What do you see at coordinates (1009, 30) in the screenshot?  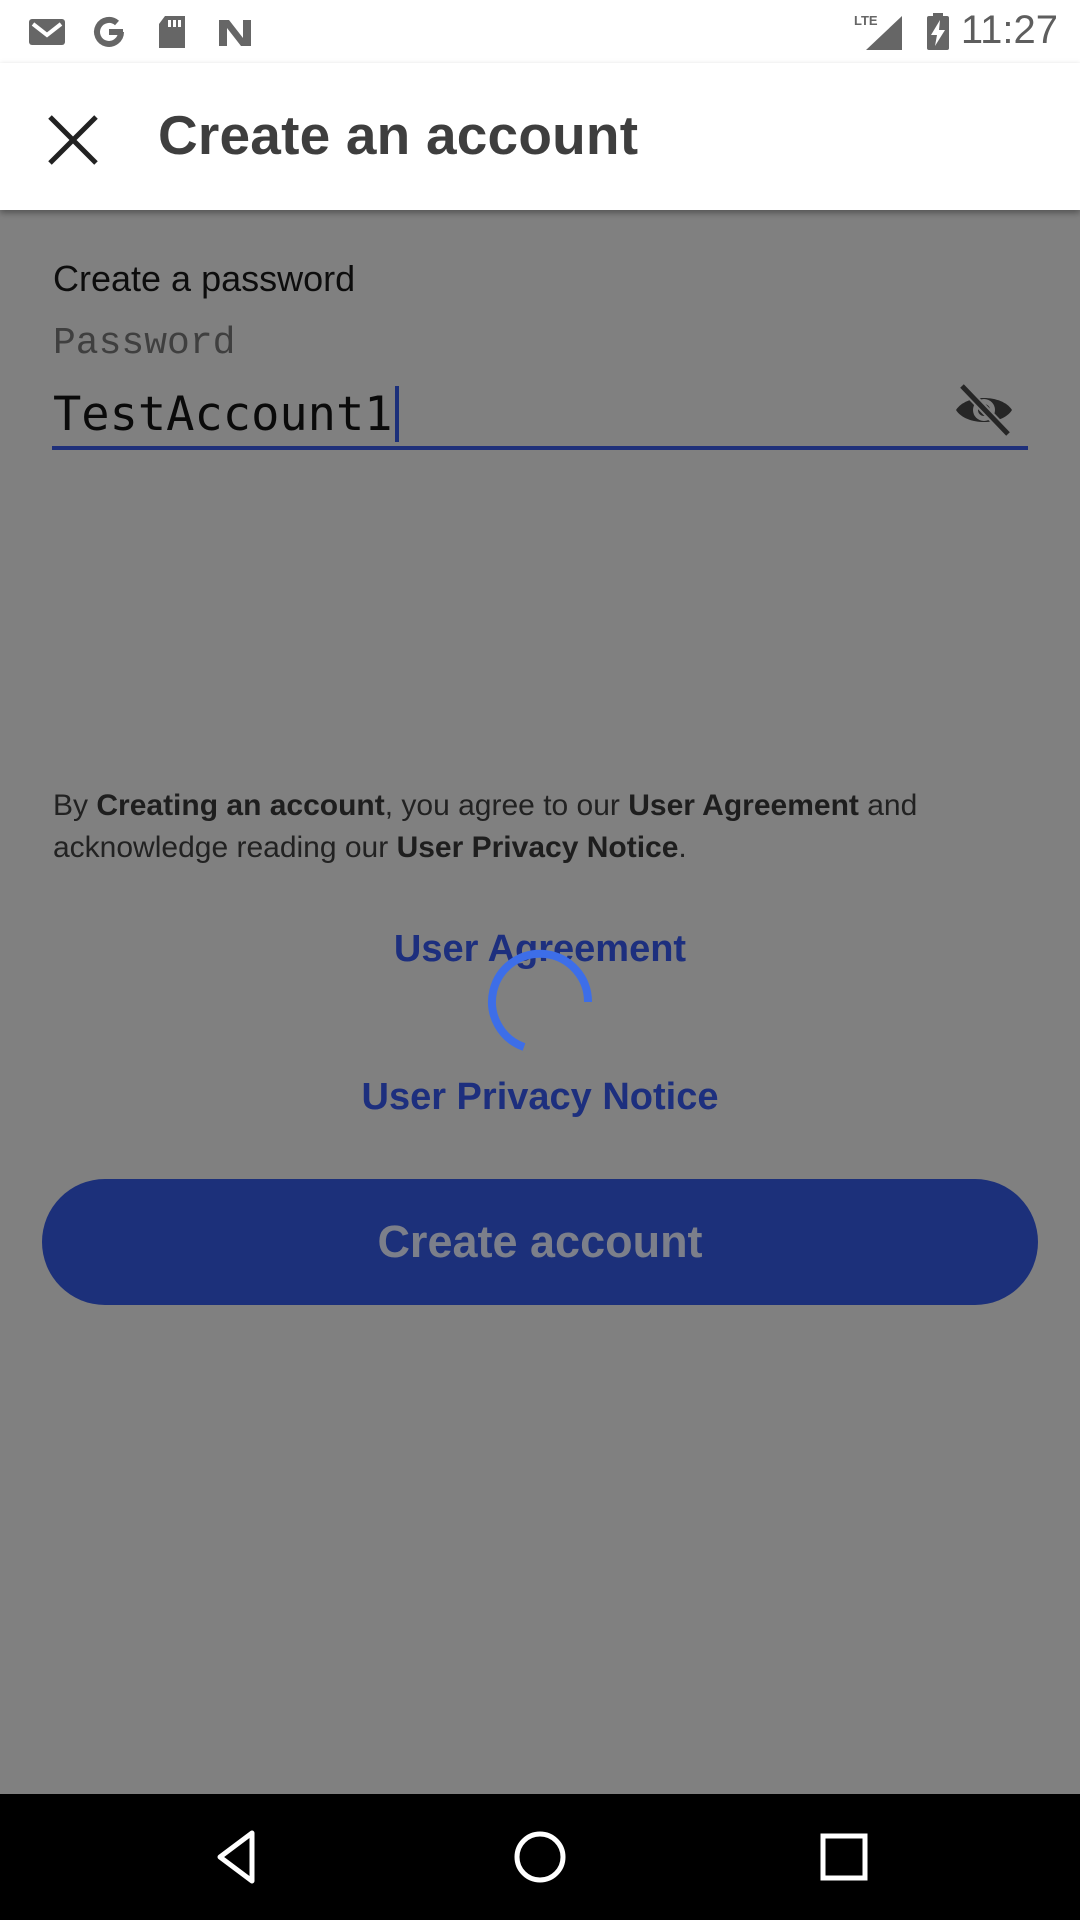 I see `status-time: 11:27` at bounding box center [1009, 30].